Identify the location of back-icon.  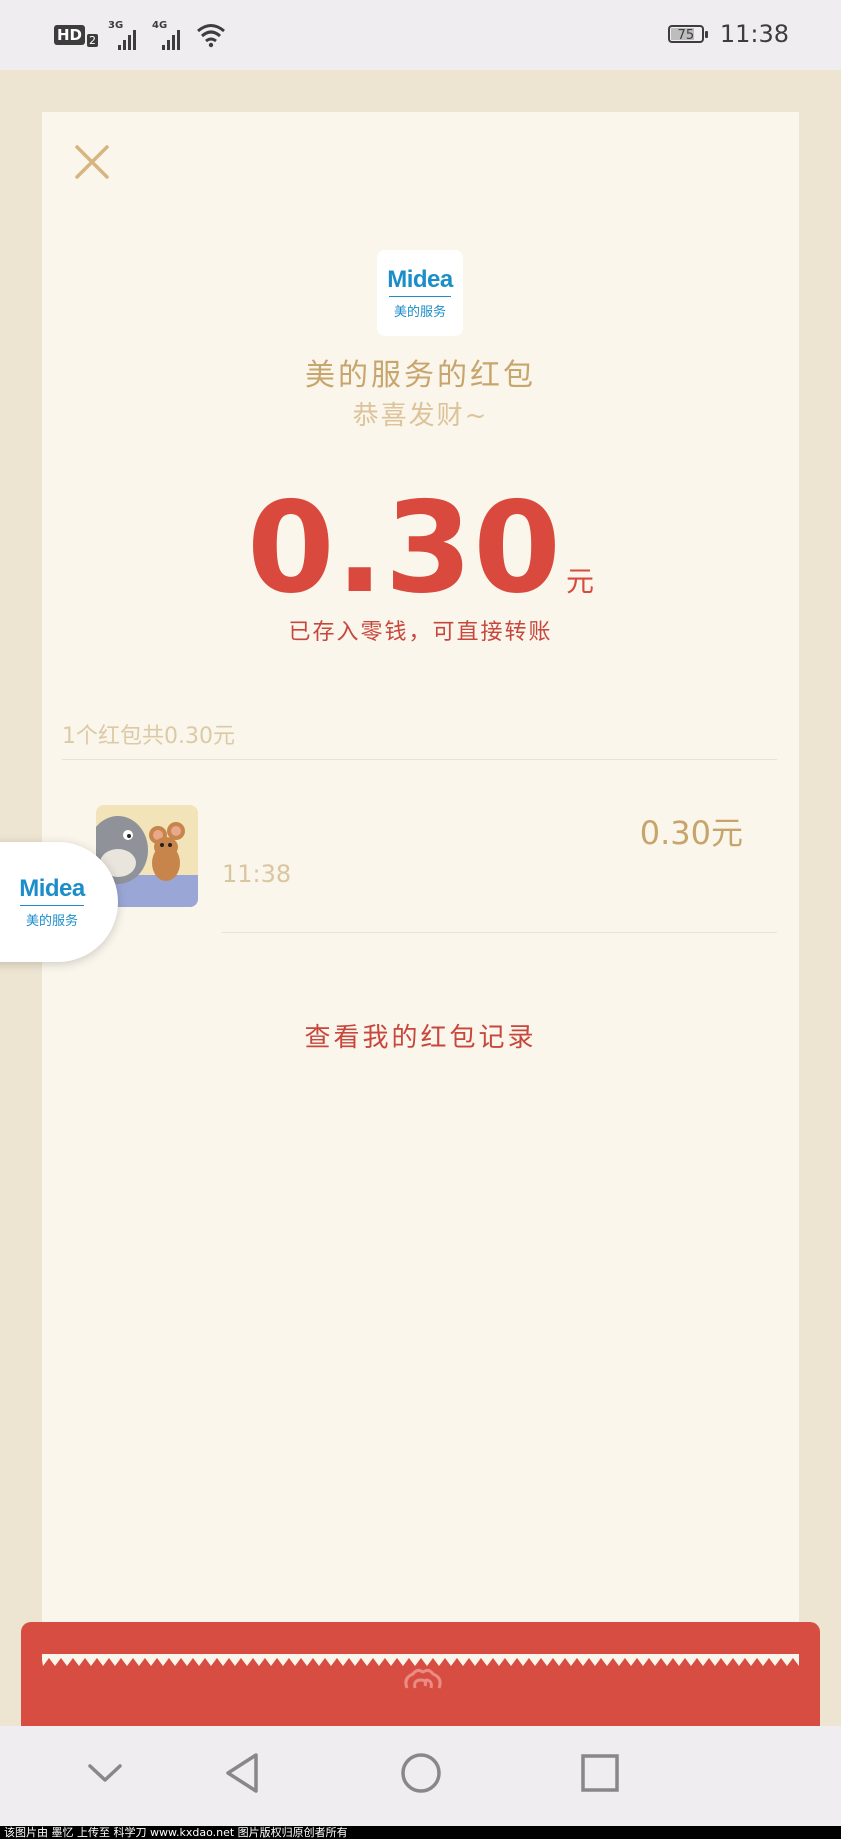
(241, 1773).